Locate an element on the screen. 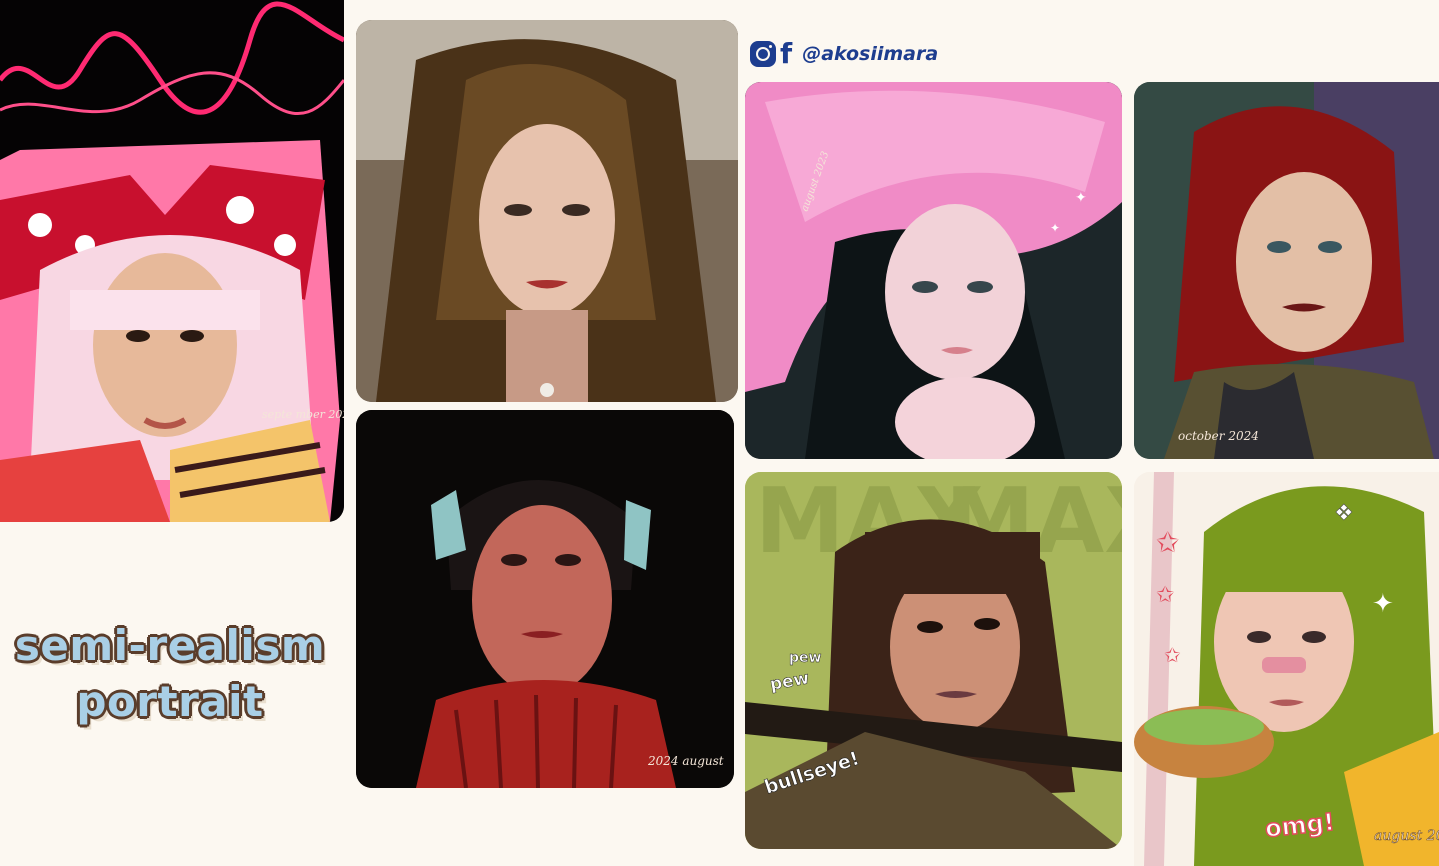 The width and height of the screenshot is (1439, 866). artwork-pink-hat: ✦ ✦ august 2023 is located at coordinates (933, 270).